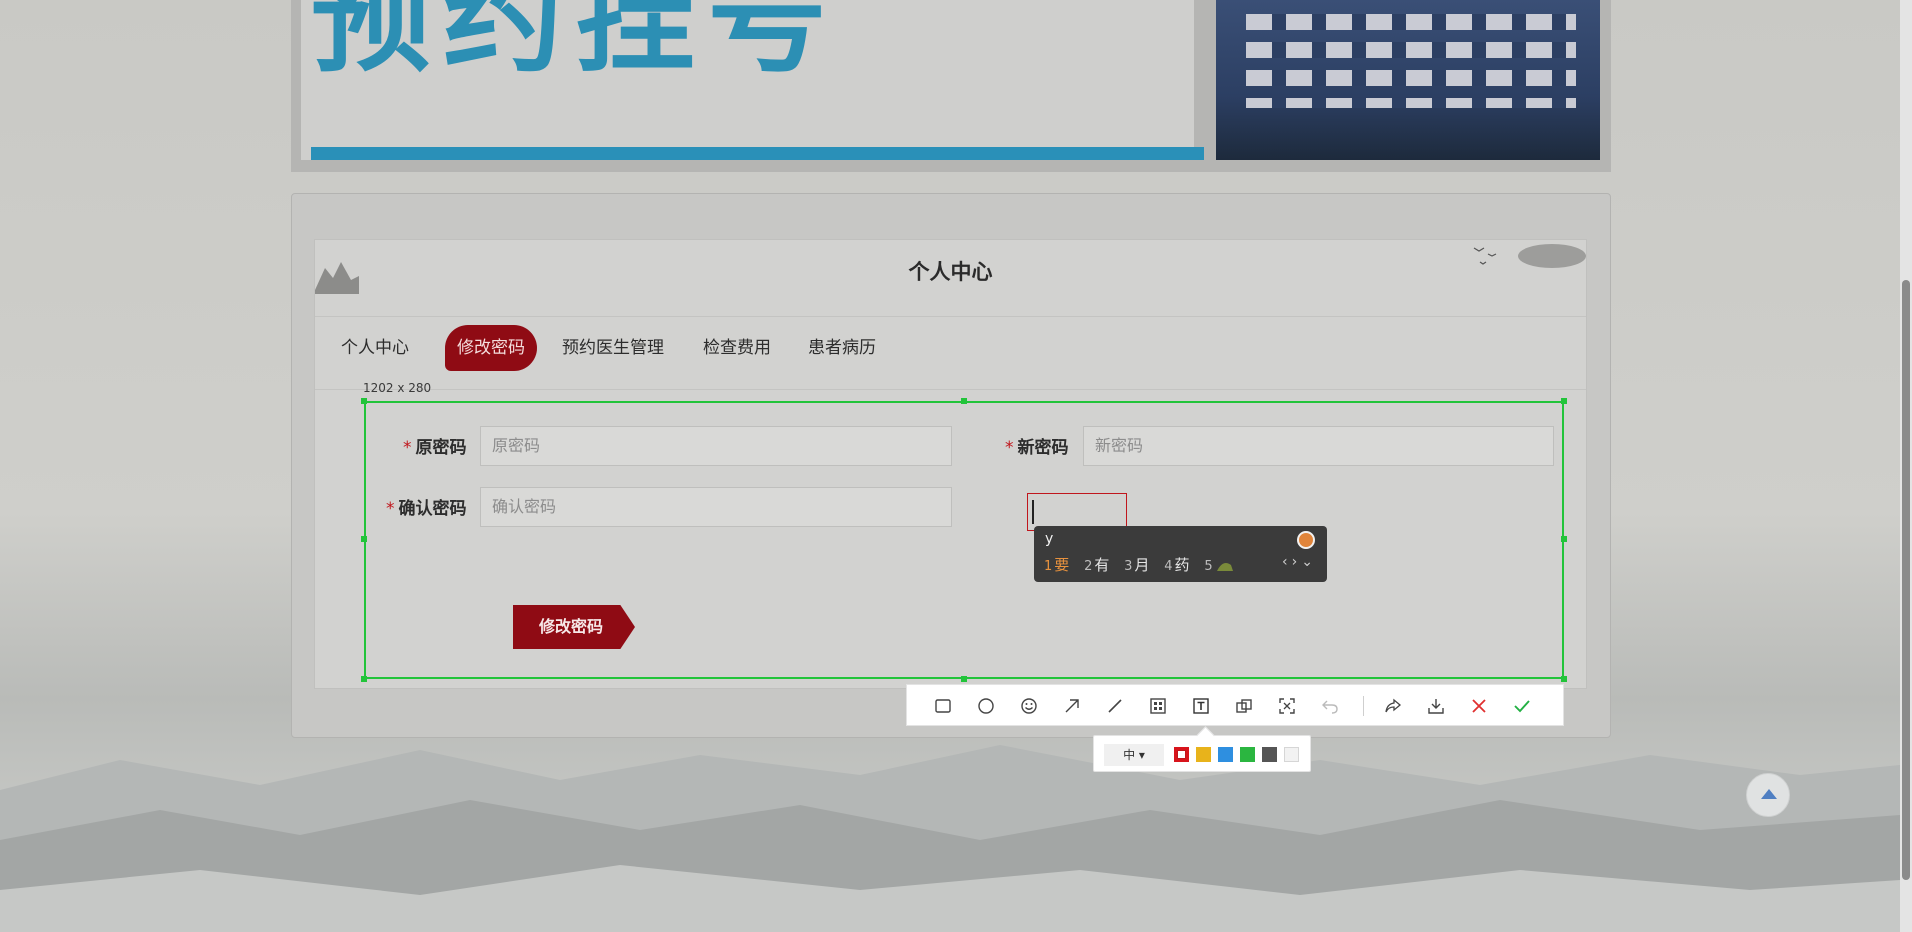 The width and height of the screenshot is (1912, 932). I want to click on color-swatch-red, so click(1181, 754).